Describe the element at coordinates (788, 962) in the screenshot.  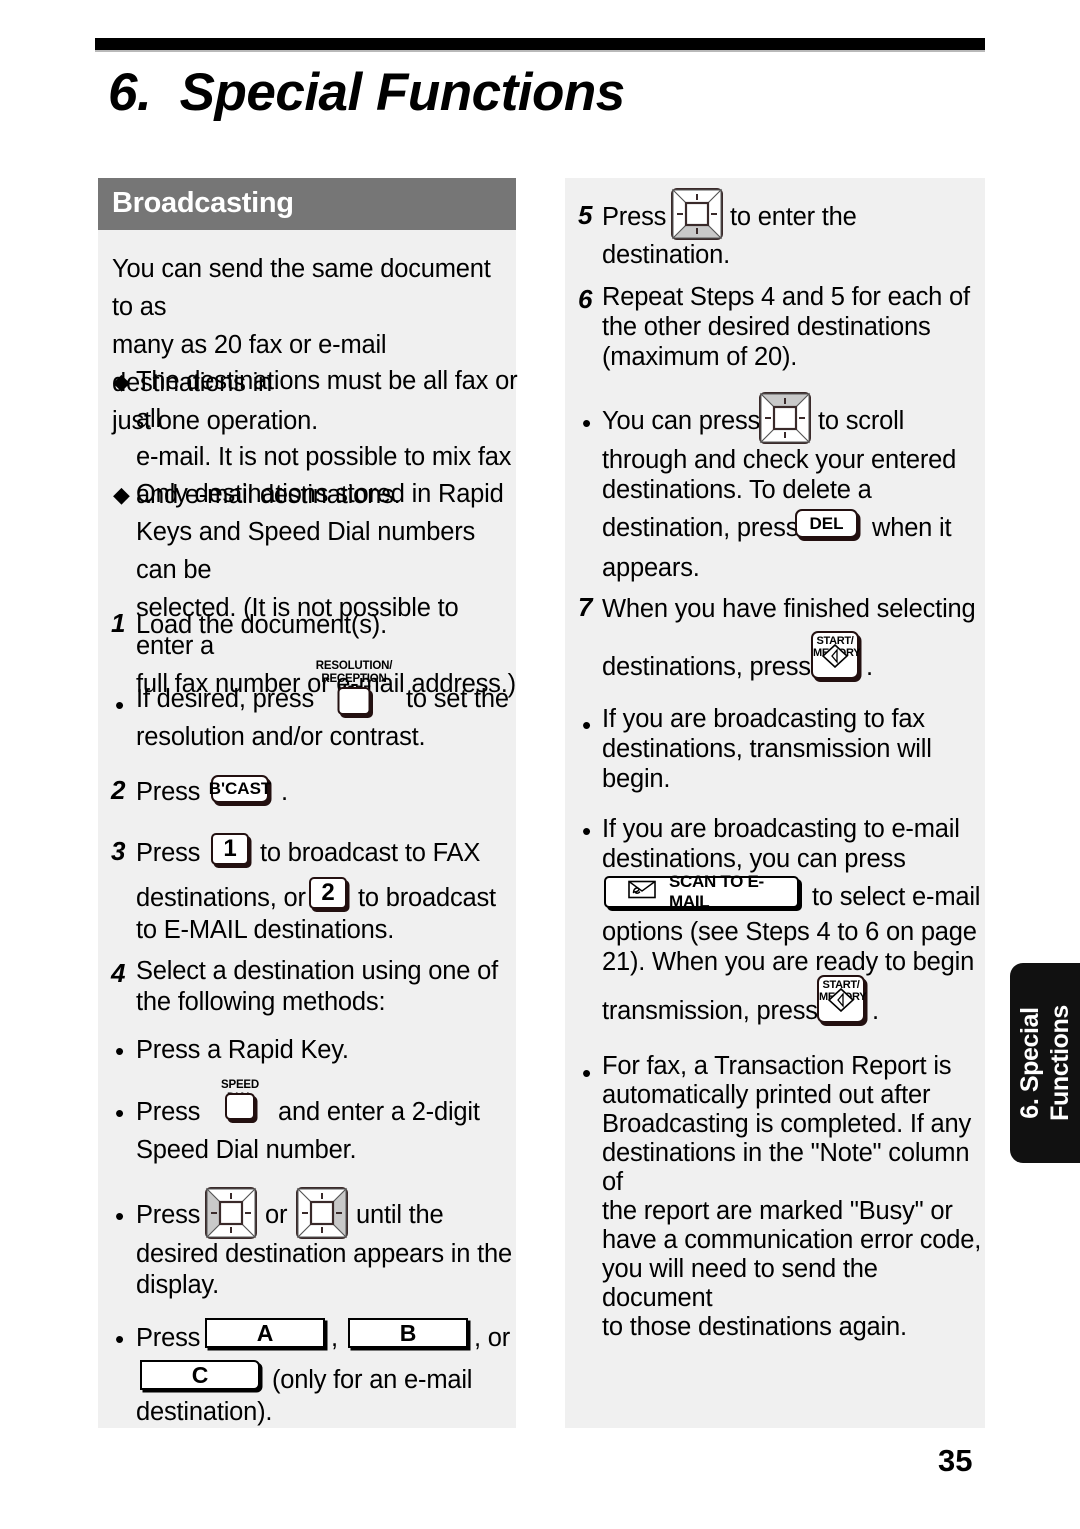
I see `step-7-bullet-2-line5: 21). When you are ready to begin` at that location.